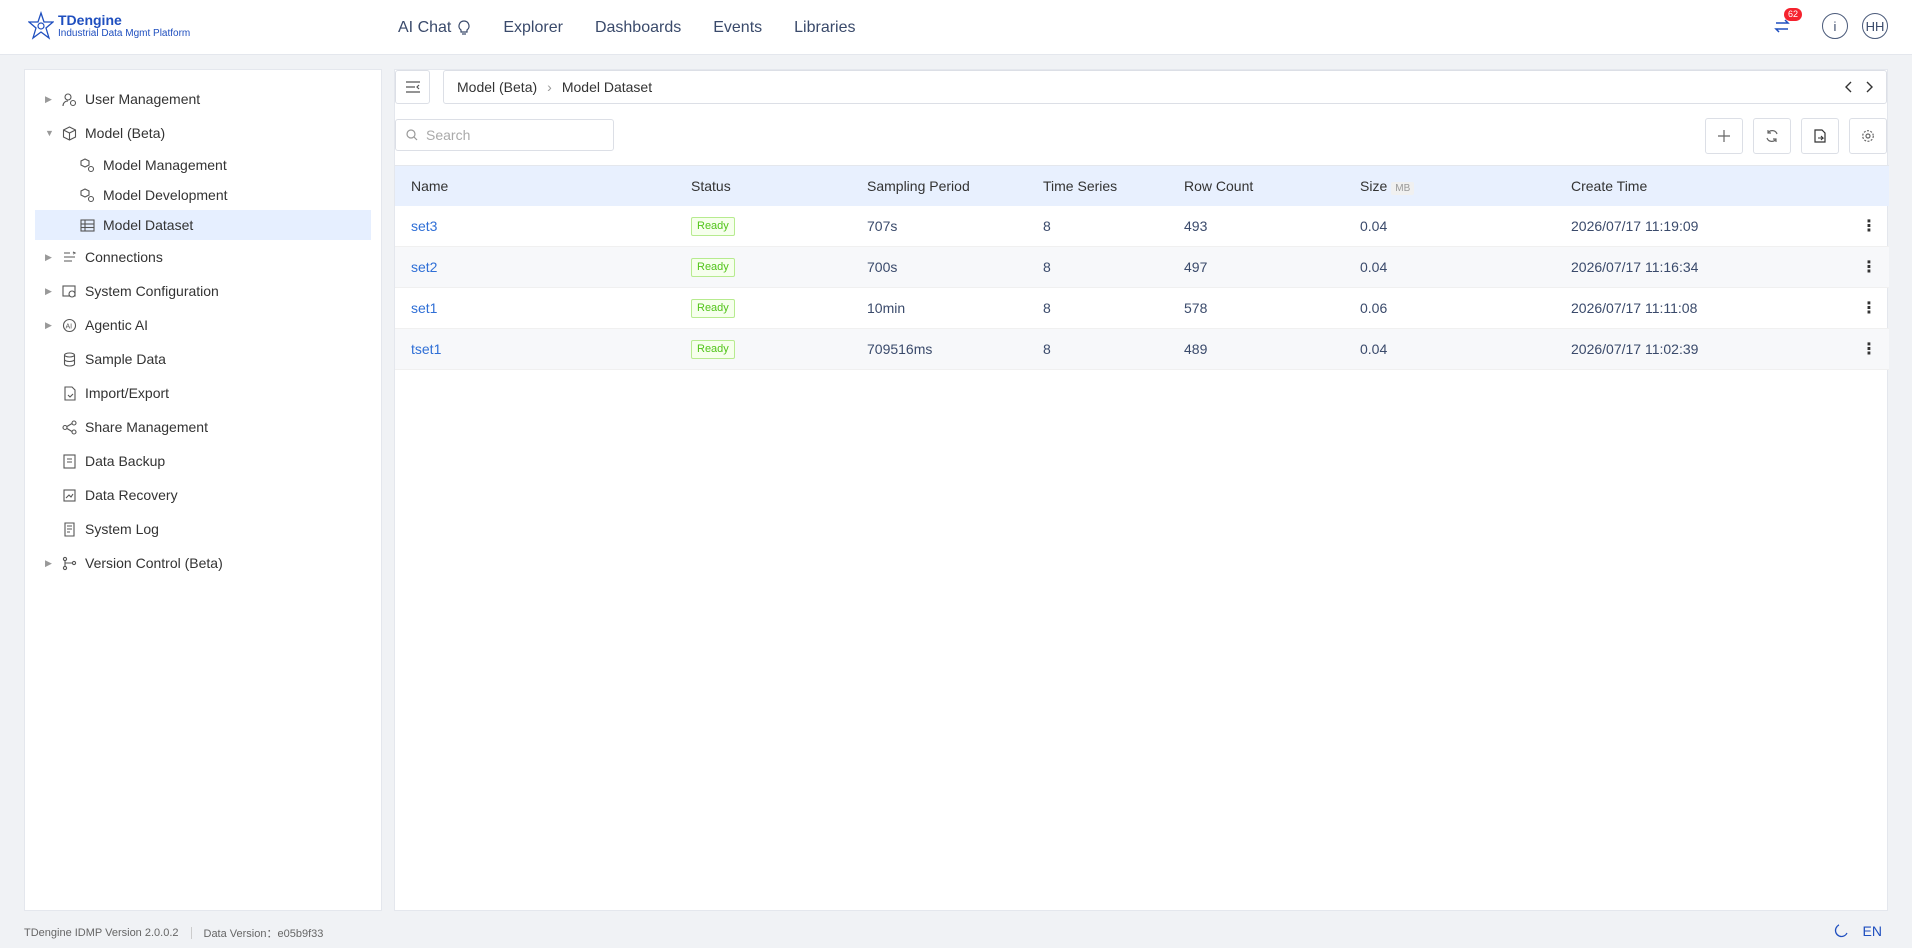  Describe the element at coordinates (607, 87) in the screenshot. I see `breadcrumb-current: Model Dataset` at that location.